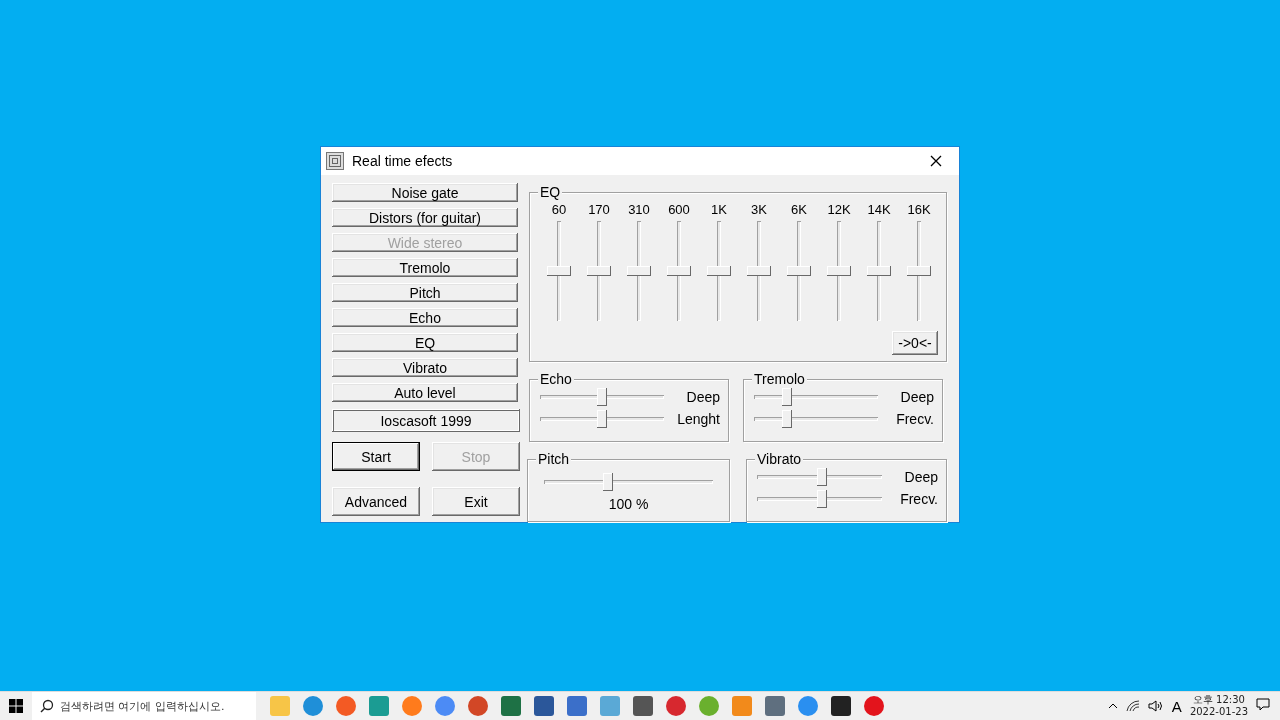 This screenshot has height=720, width=1280. What do you see at coordinates (839, 209) in the screenshot?
I see `band-label: 12K` at bounding box center [839, 209].